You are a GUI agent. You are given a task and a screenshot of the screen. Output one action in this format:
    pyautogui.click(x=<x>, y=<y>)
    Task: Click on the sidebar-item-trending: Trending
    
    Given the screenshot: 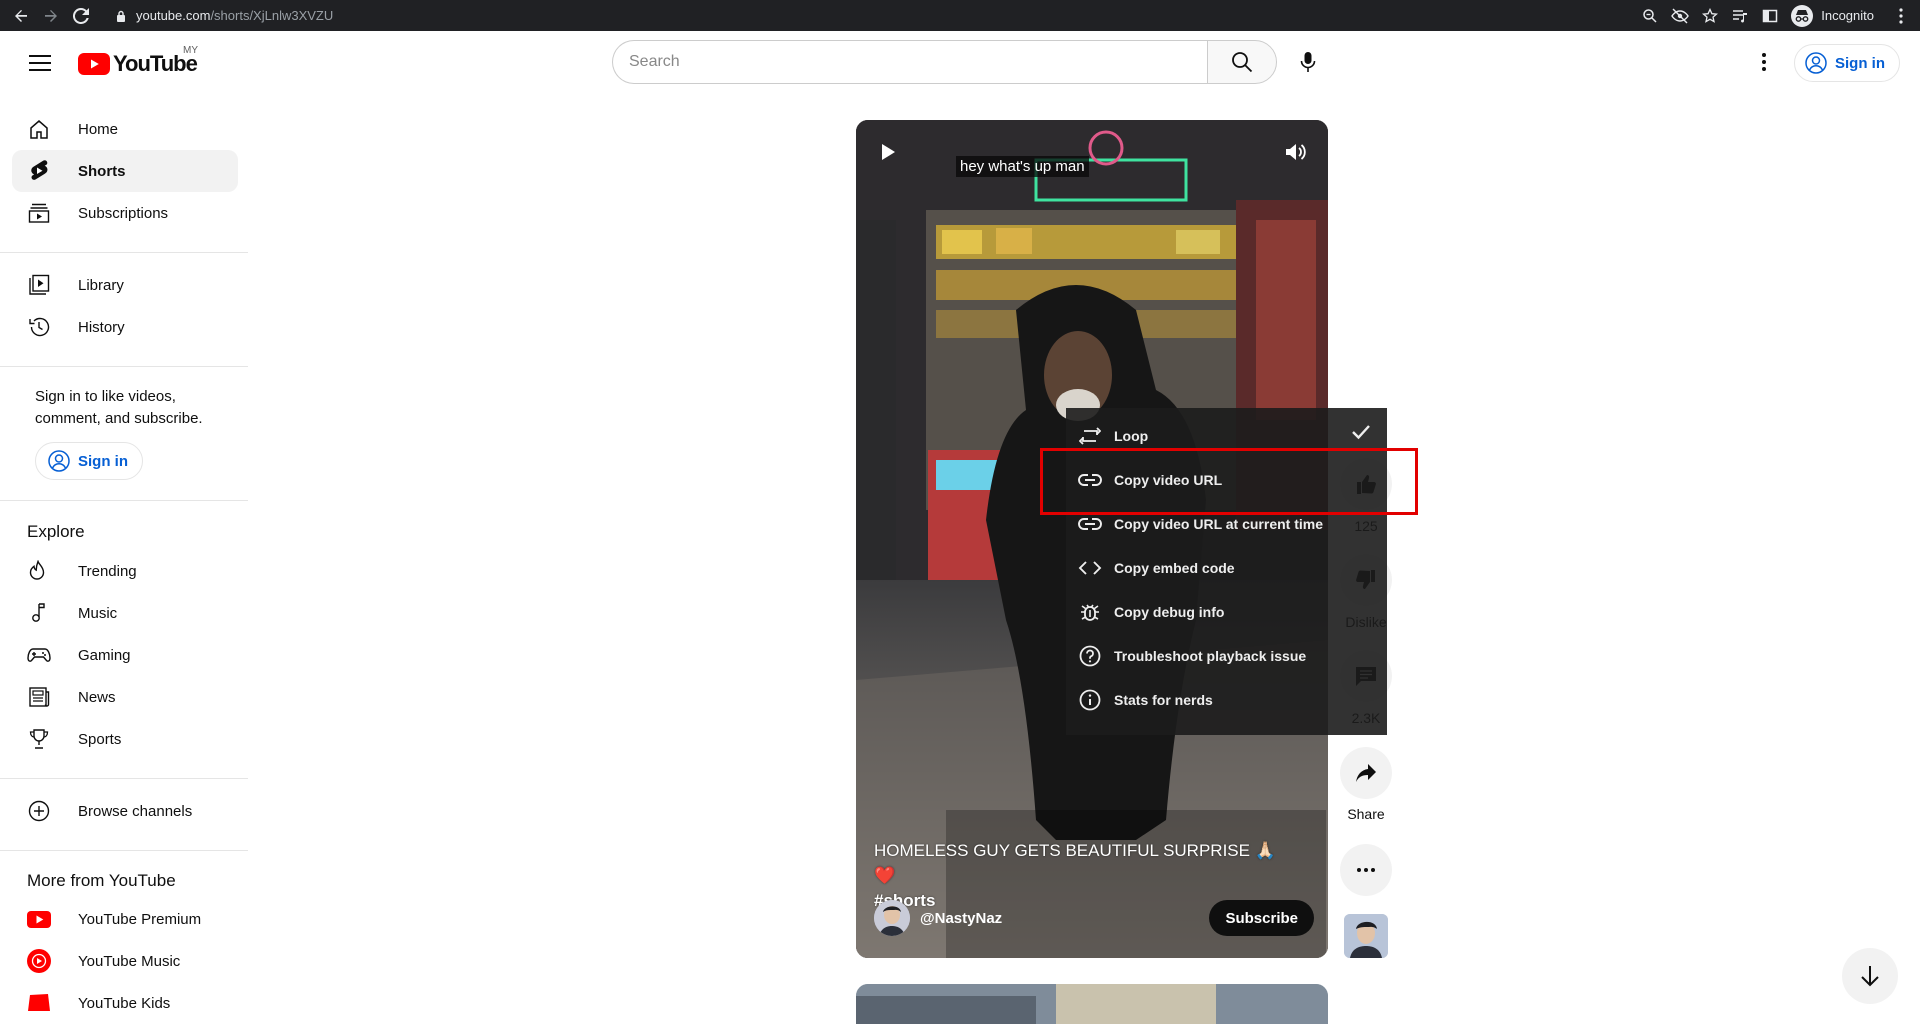 What is the action you would take?
    pyautogui.click(x=125, y=571)
    